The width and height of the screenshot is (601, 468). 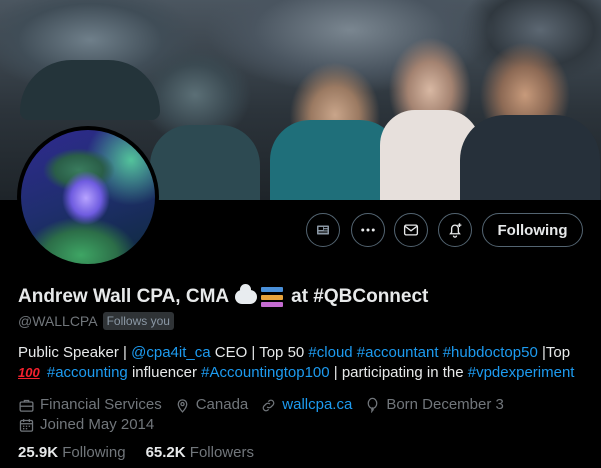 I want to click on location-pin-icon, so click(x=182, y=405).